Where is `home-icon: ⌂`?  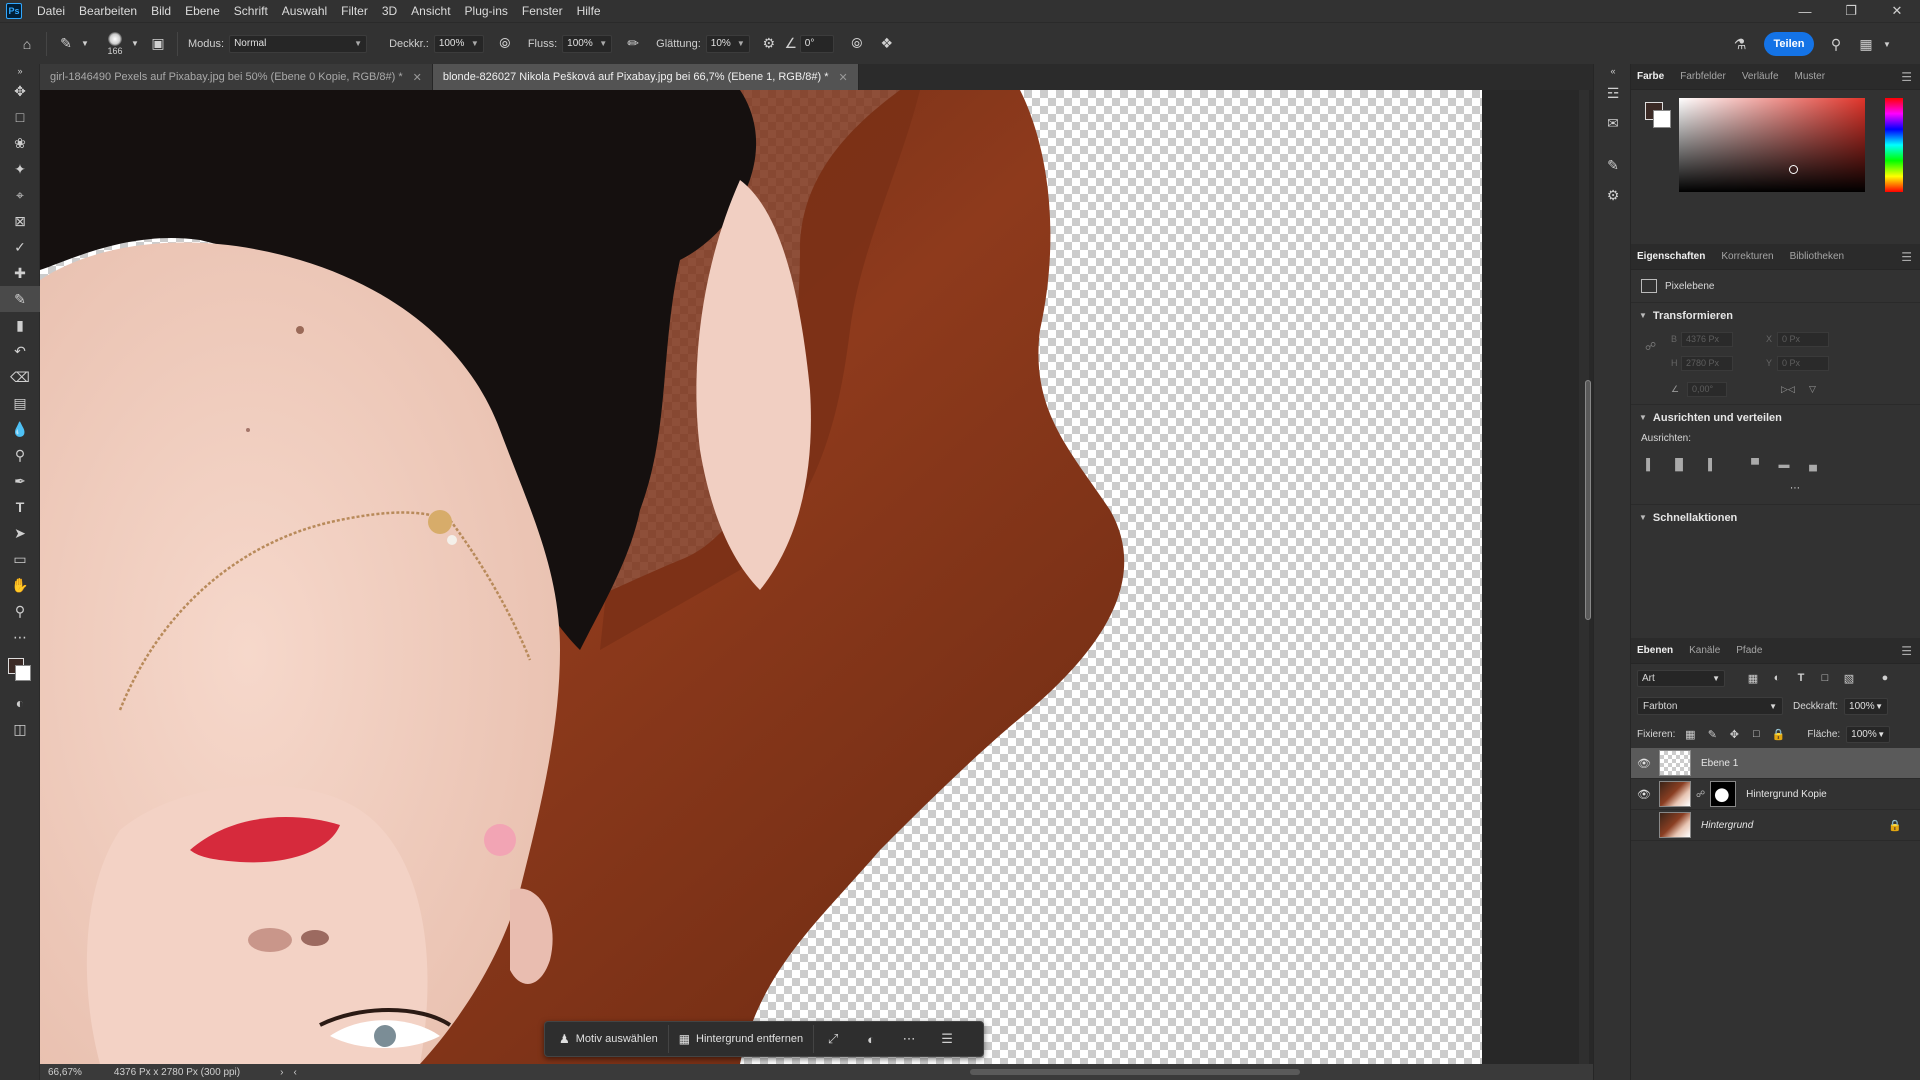 home-icon: ⌂ is located at coordinates (27, 44).